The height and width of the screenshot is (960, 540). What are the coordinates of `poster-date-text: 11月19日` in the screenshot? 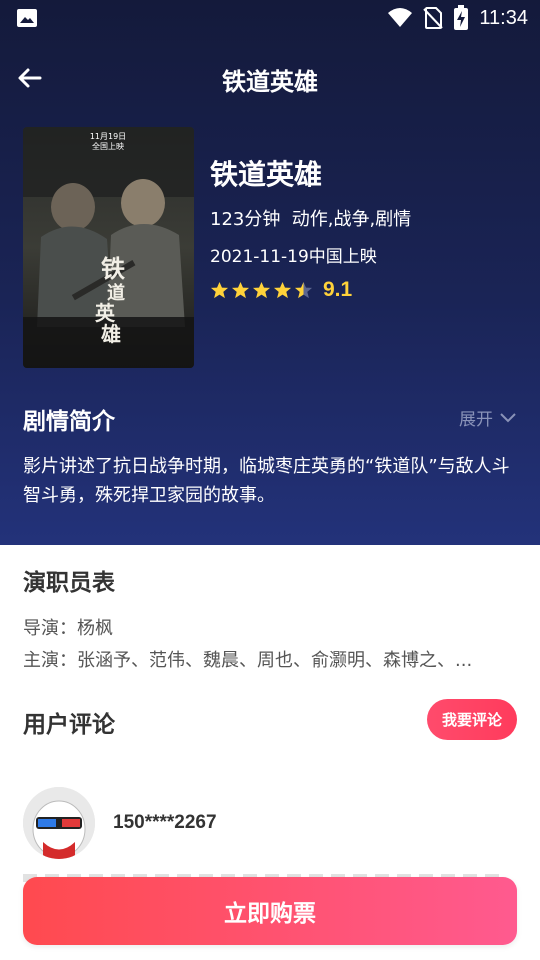 It's located at (108, 136).